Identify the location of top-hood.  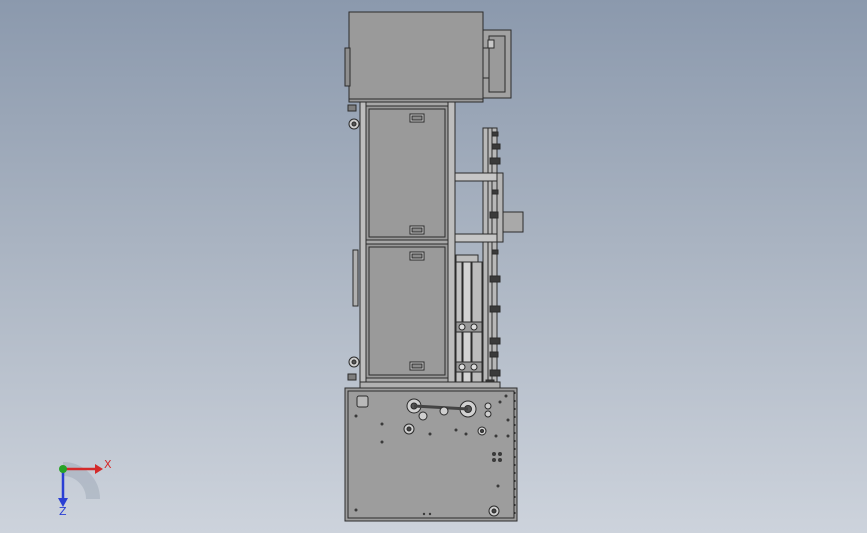
(428, 57).